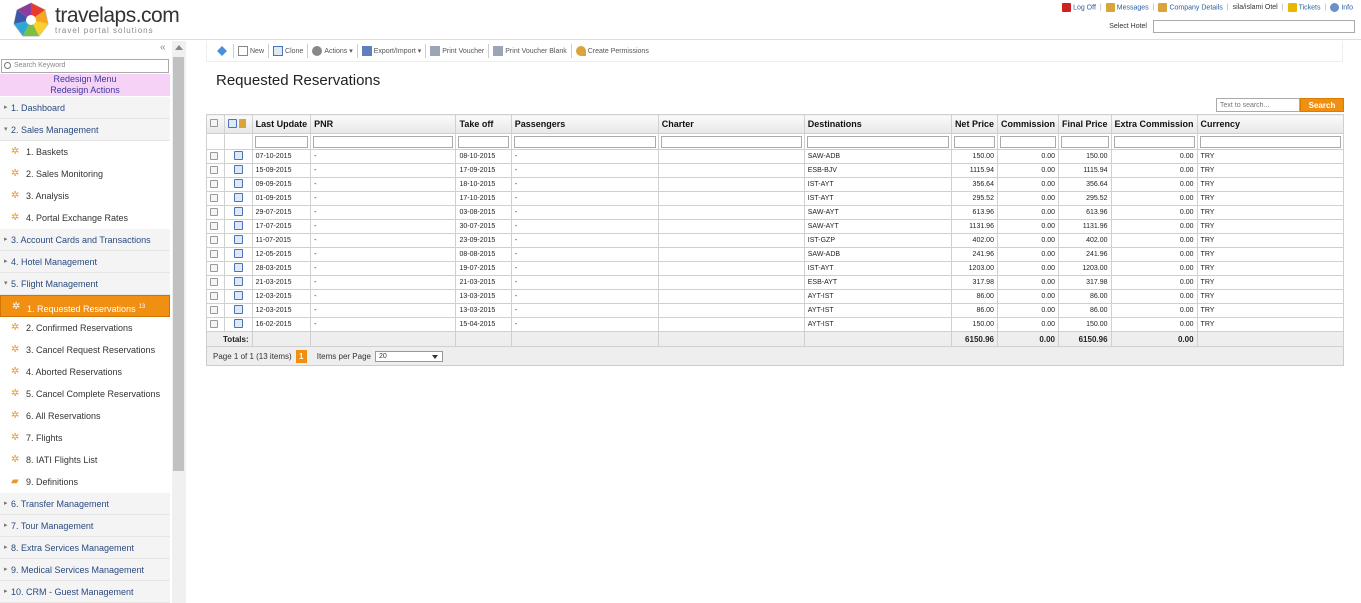 The height and width of the screenshot is (603, 1361). Describe the element at coordinates (85, 416) in the screenshot. I see `sidebar-item-all-reservations: ✲ 6. All Reservations` at that location.